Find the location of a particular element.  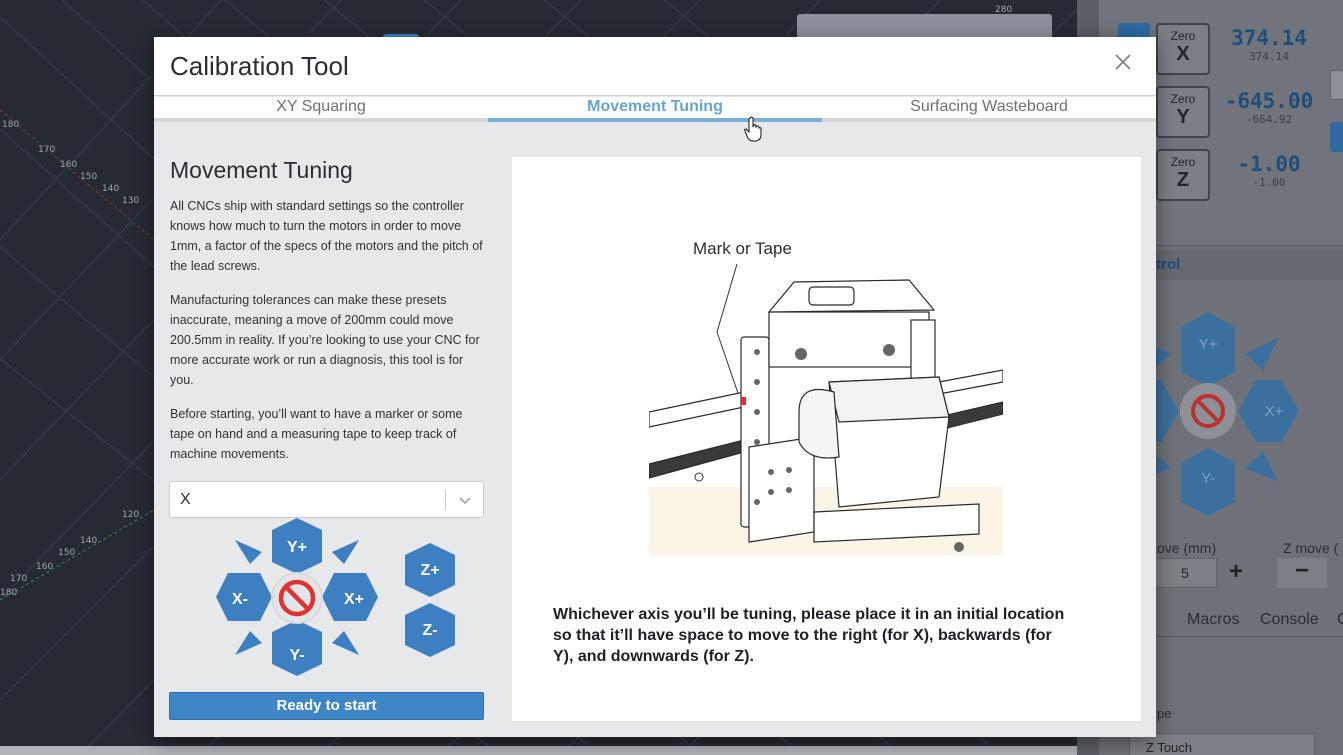

section-title: Movement Tuning is located at coordinates (261, 170).